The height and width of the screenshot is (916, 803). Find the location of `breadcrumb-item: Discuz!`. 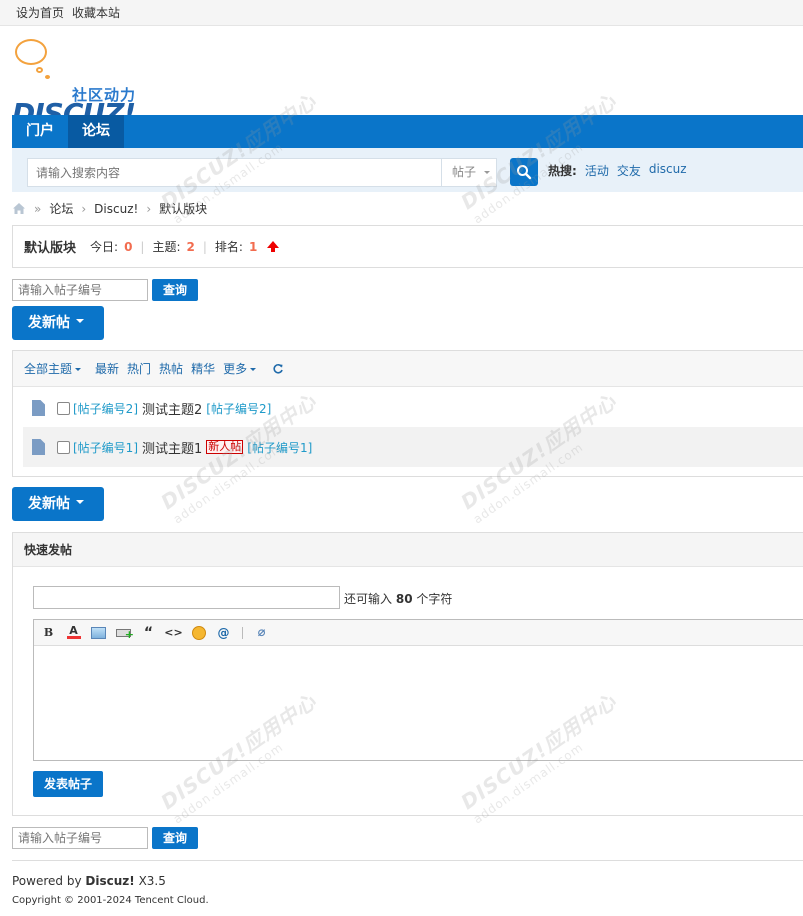

breadcrumb-item: Discuz! is located at coordinates (116, 209).